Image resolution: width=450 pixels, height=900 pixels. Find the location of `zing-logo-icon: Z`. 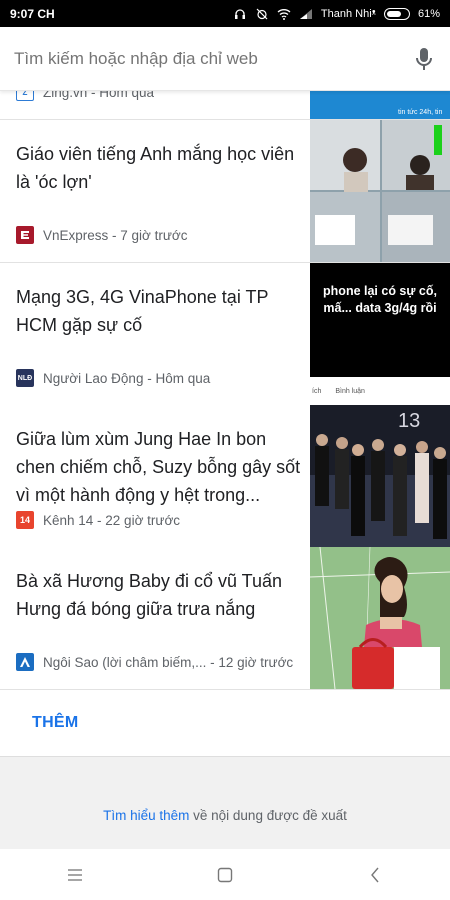

zing-logo-icon: Z is located at coordinates (25, 96).